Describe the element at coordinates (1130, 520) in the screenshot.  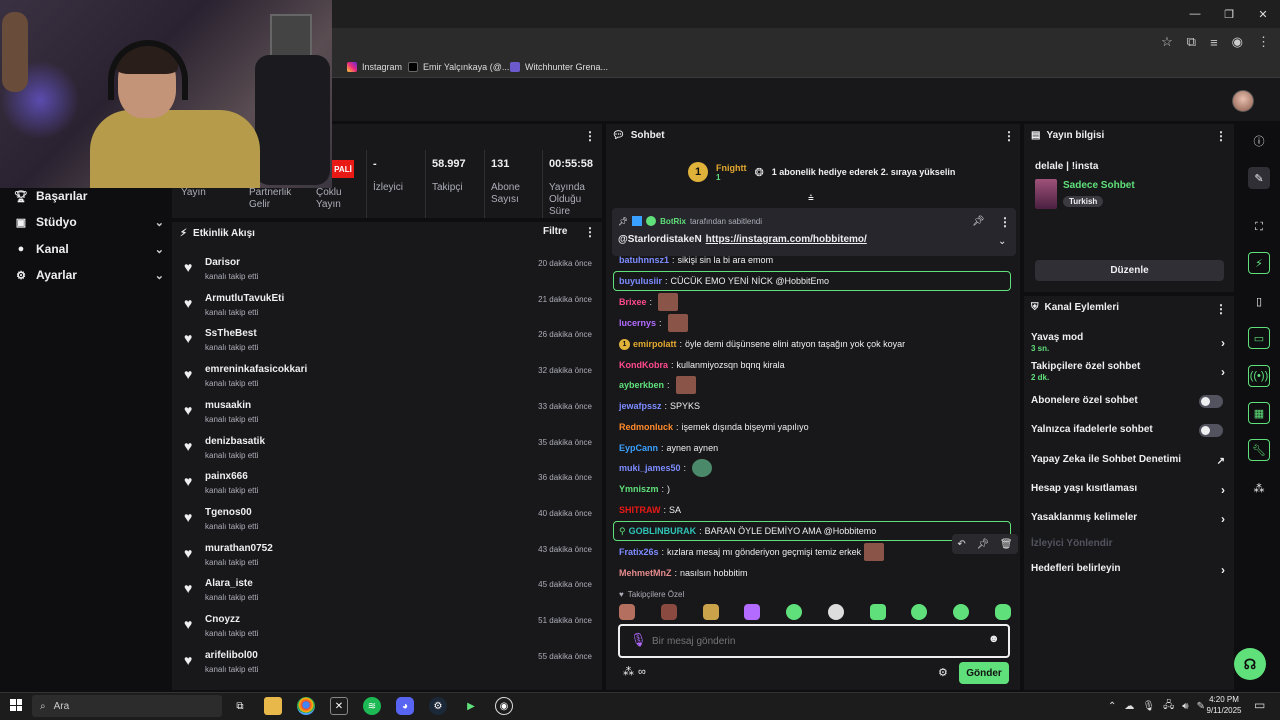
I see `channel-action-item: Yasaklanmış kelimeler ›` at that location.